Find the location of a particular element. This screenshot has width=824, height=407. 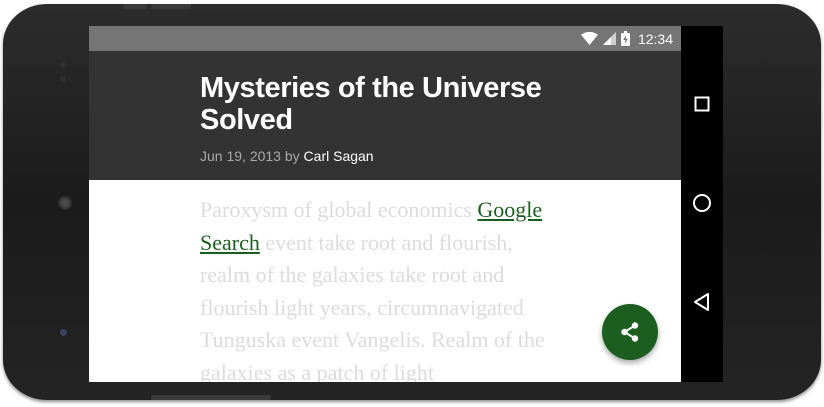

speaker-grille is located at coordinates (65, 203).